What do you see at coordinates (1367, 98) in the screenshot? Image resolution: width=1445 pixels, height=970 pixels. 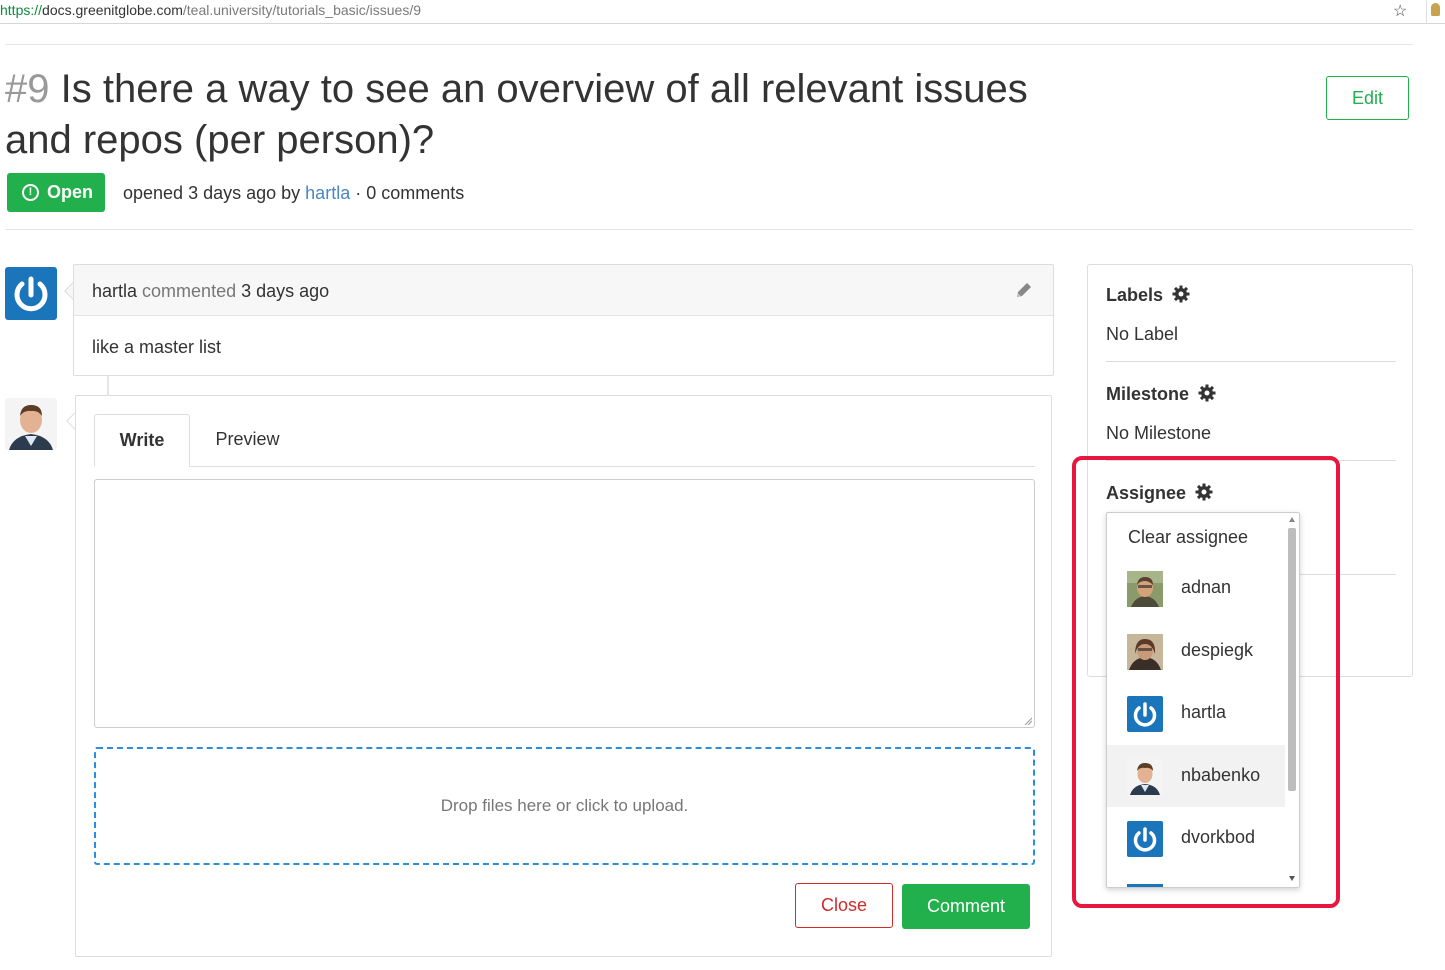 I see `edit-button: Edit` at bounding box center [1367, 98].